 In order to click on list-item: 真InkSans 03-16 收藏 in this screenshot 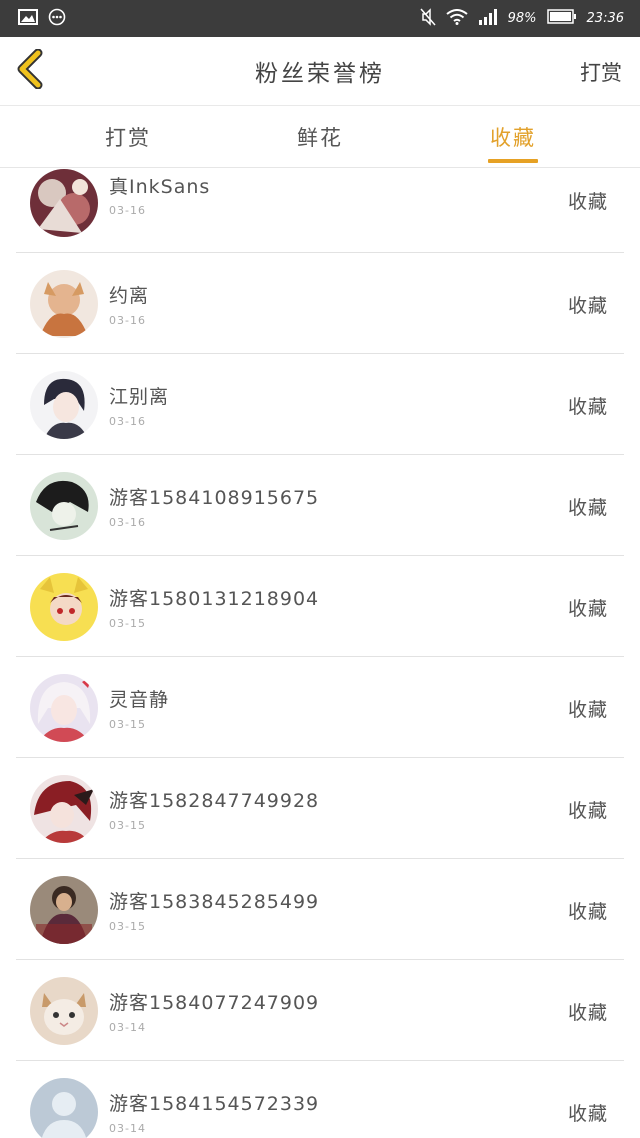, I will do `click(320, 210)`.